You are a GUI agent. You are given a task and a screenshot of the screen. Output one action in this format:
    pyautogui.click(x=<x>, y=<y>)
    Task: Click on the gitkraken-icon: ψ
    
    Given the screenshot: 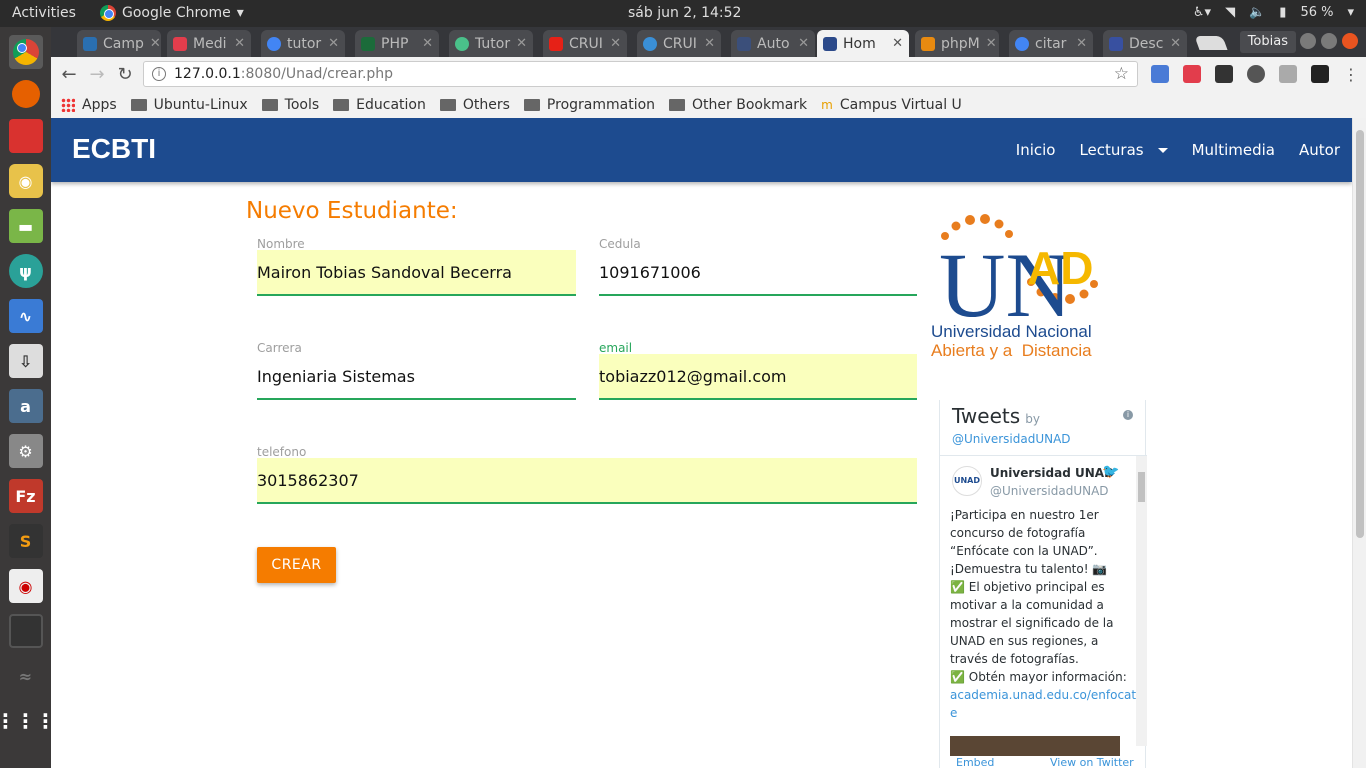 What is the action you would take?
    pyautogui.click(x=25, y=271)
    